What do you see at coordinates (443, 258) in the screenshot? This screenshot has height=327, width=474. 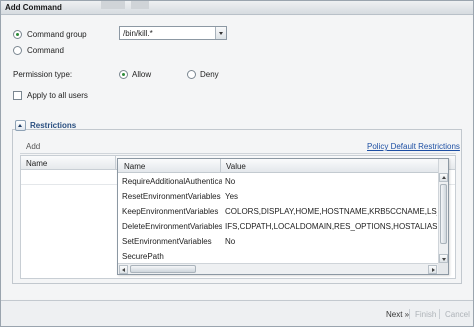 I see `scroll-down-icon` at bounding box center [443, 258].